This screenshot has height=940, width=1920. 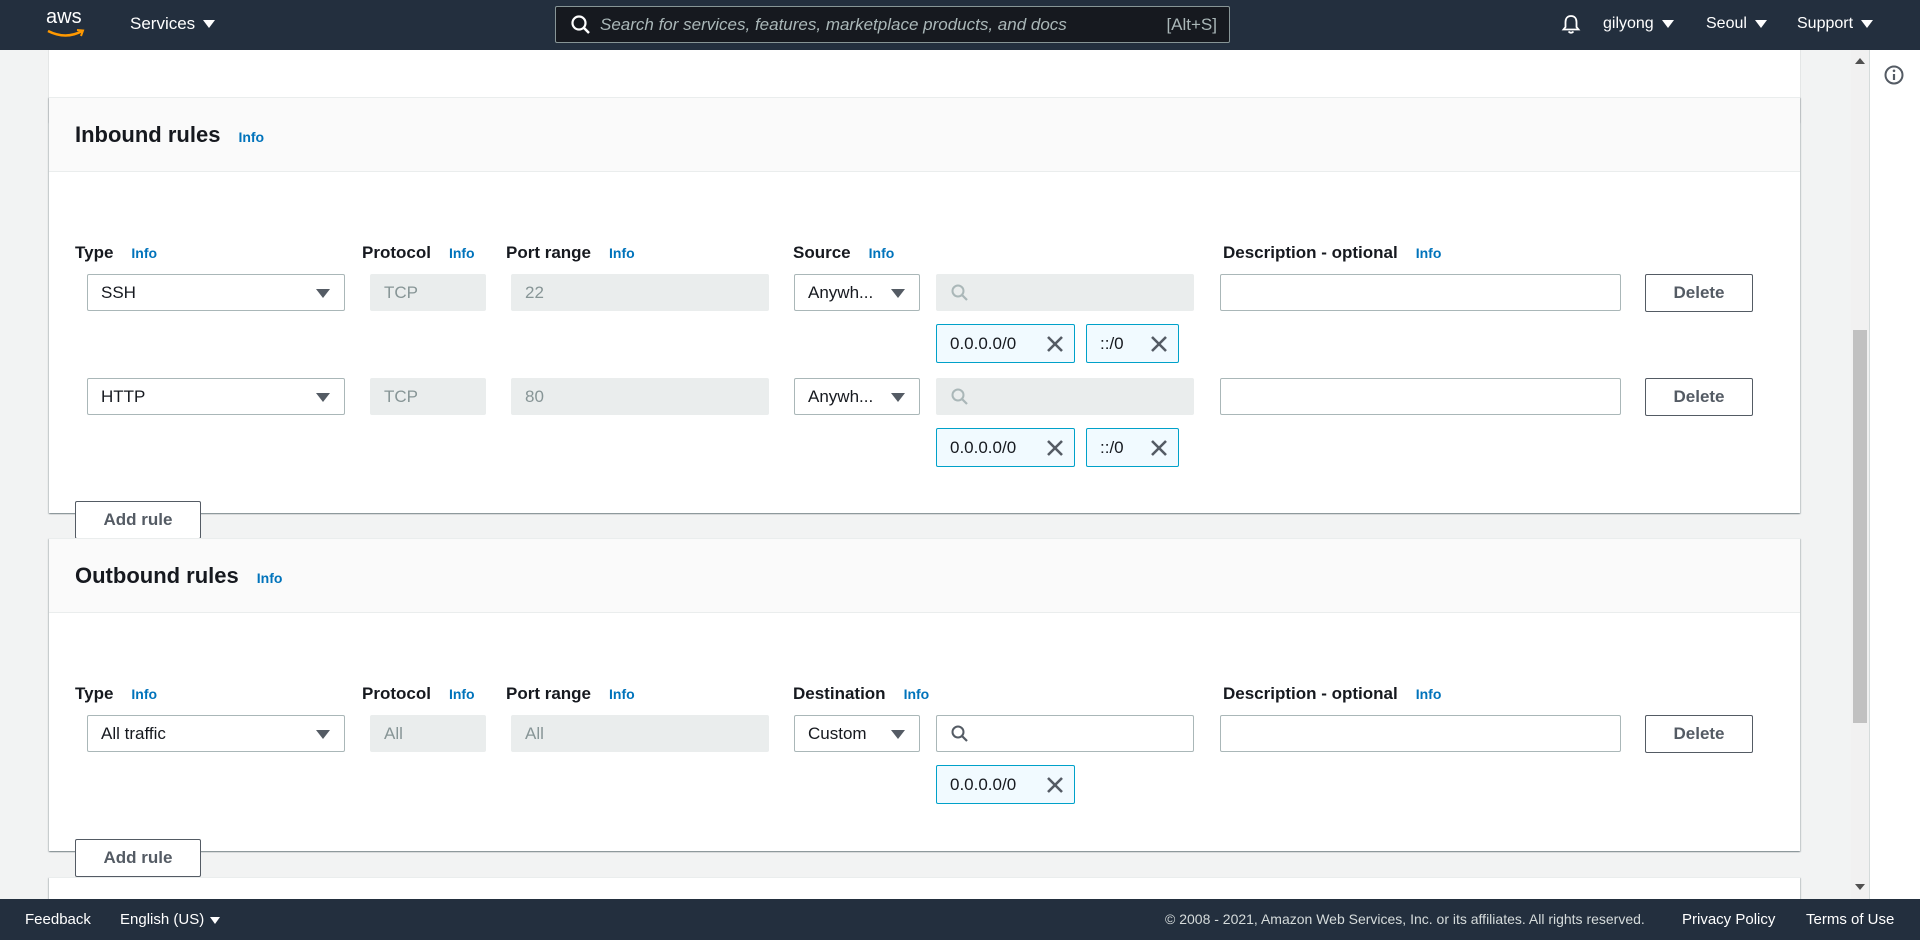 I want to click on rule-type-select: HTTP, so click(x=216, y=396).